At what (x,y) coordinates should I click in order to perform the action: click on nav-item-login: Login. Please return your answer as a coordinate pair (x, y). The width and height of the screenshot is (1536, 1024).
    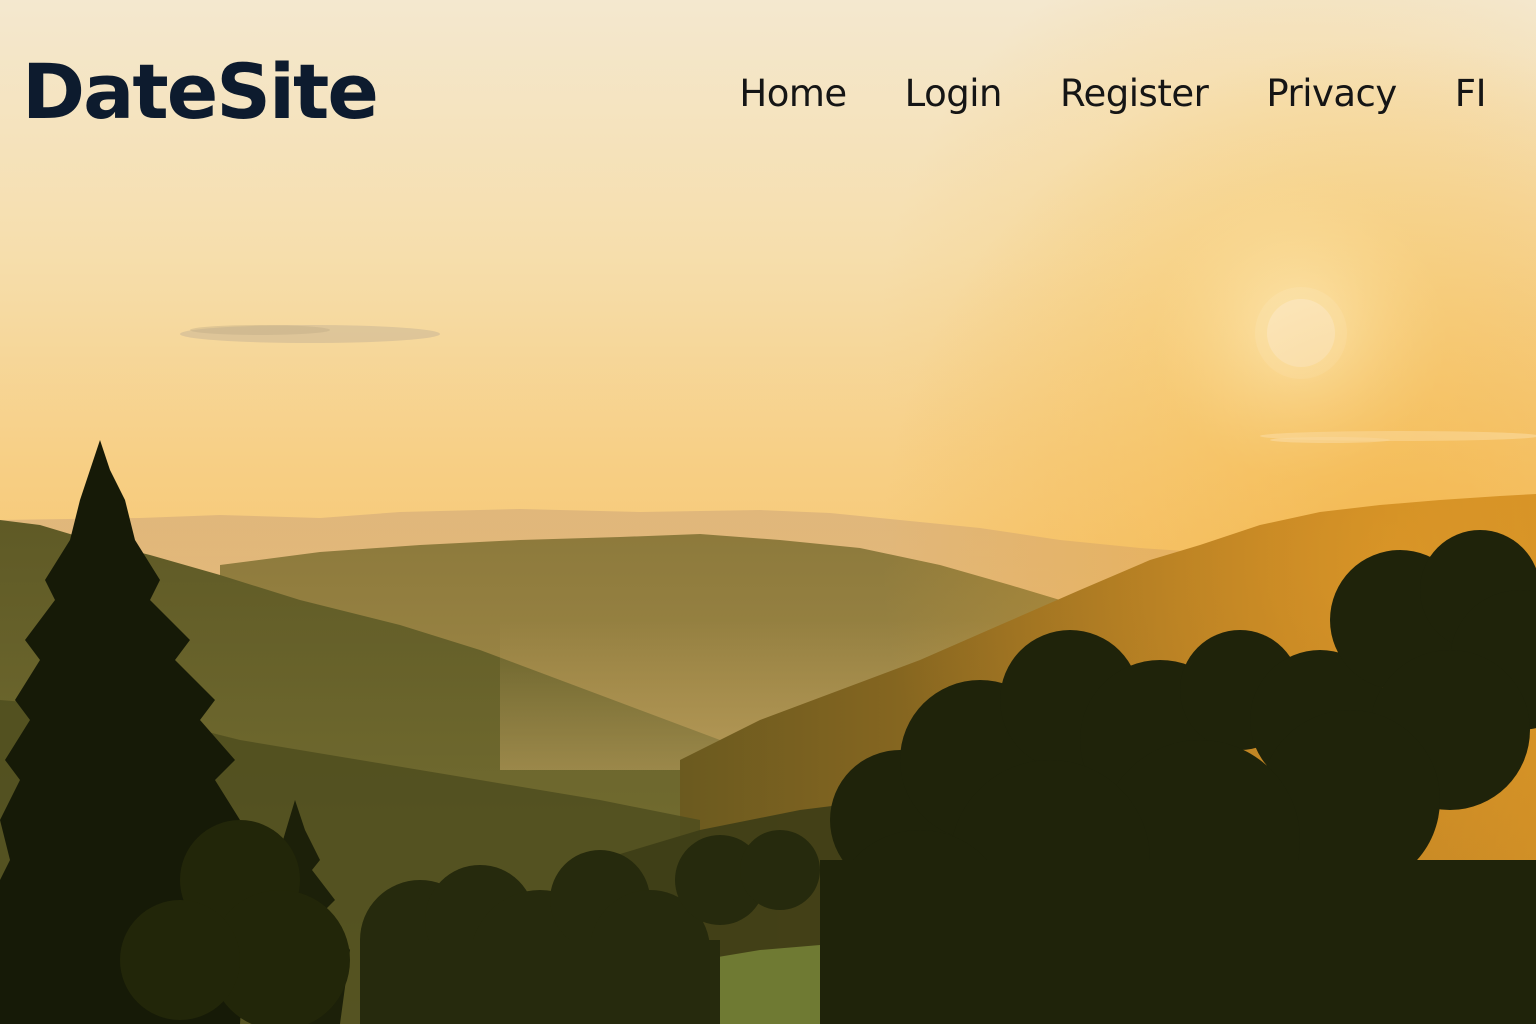
    Looking at the image, I should click on (954, 94).